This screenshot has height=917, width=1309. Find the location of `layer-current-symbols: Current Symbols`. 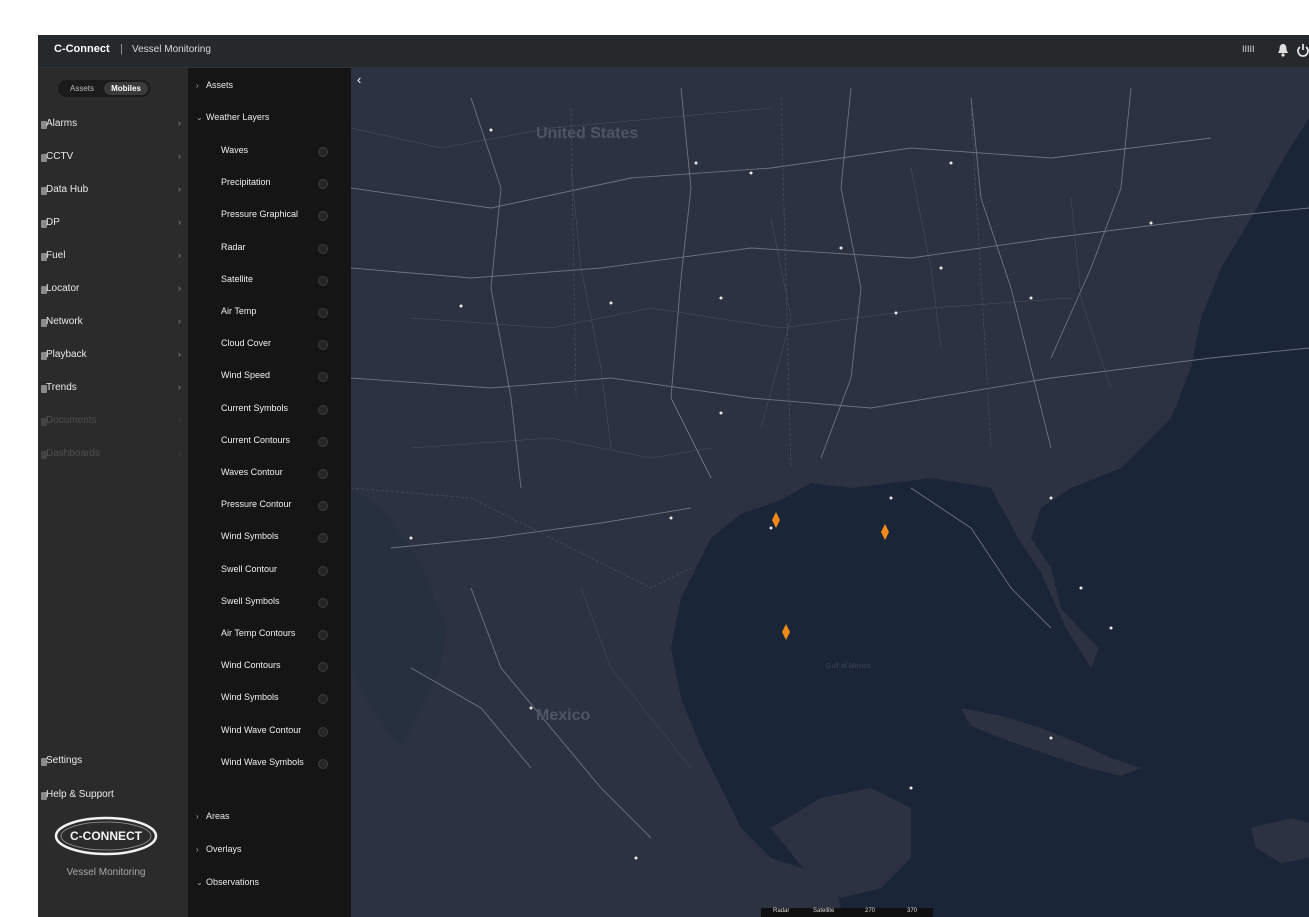

layer-current-symbols: Current Symbols is located at coordinates (269, 410).